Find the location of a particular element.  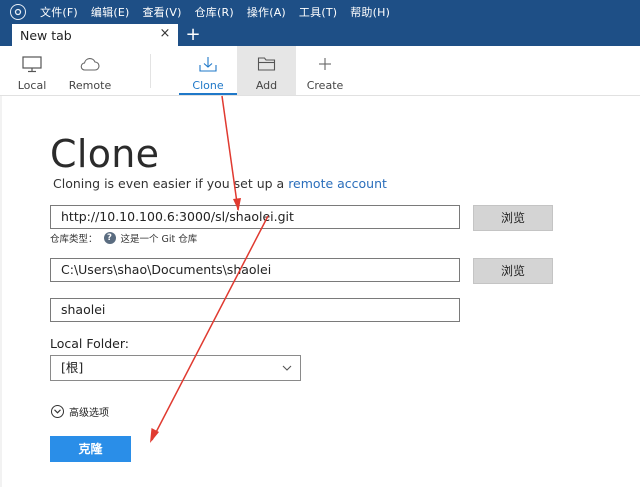

toolbar-add-button: Add is located at coordinates (266, 70).